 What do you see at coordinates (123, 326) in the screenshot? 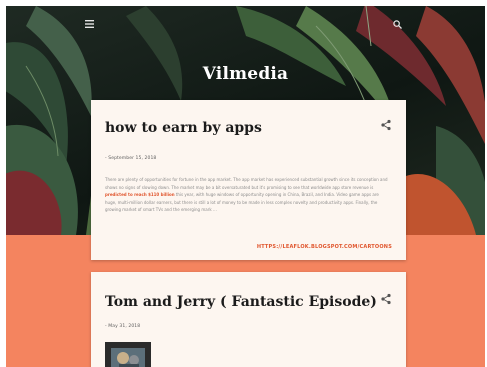
I see `post-date: - May 31, 2018` at bounding box center [123, 326].